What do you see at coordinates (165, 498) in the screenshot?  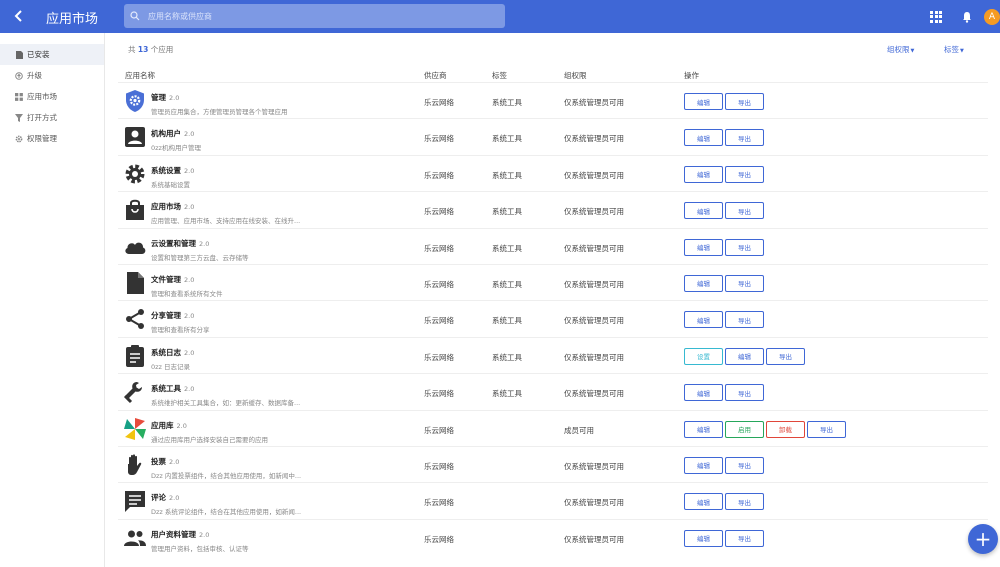 I see `app-name: 评论 2.0` at bounding box center [165, 498].